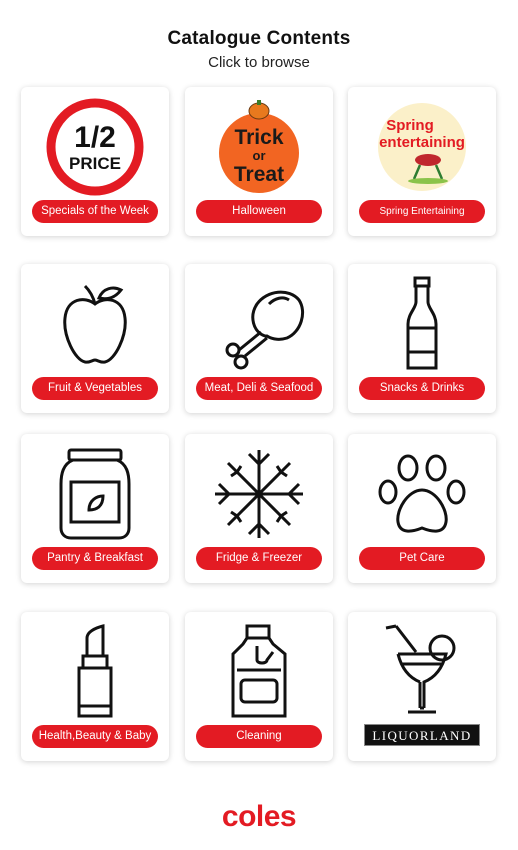  I want to click on tile-cleaning: Cleaning, so click(259, 686).